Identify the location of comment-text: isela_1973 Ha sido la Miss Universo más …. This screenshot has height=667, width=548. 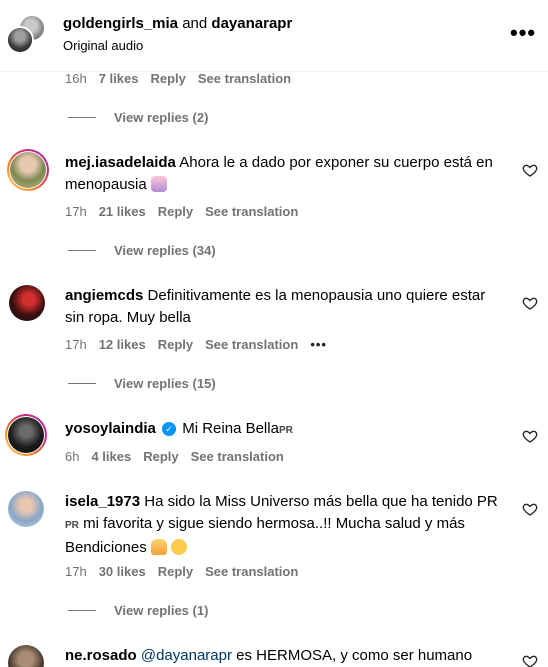
(285, 525).